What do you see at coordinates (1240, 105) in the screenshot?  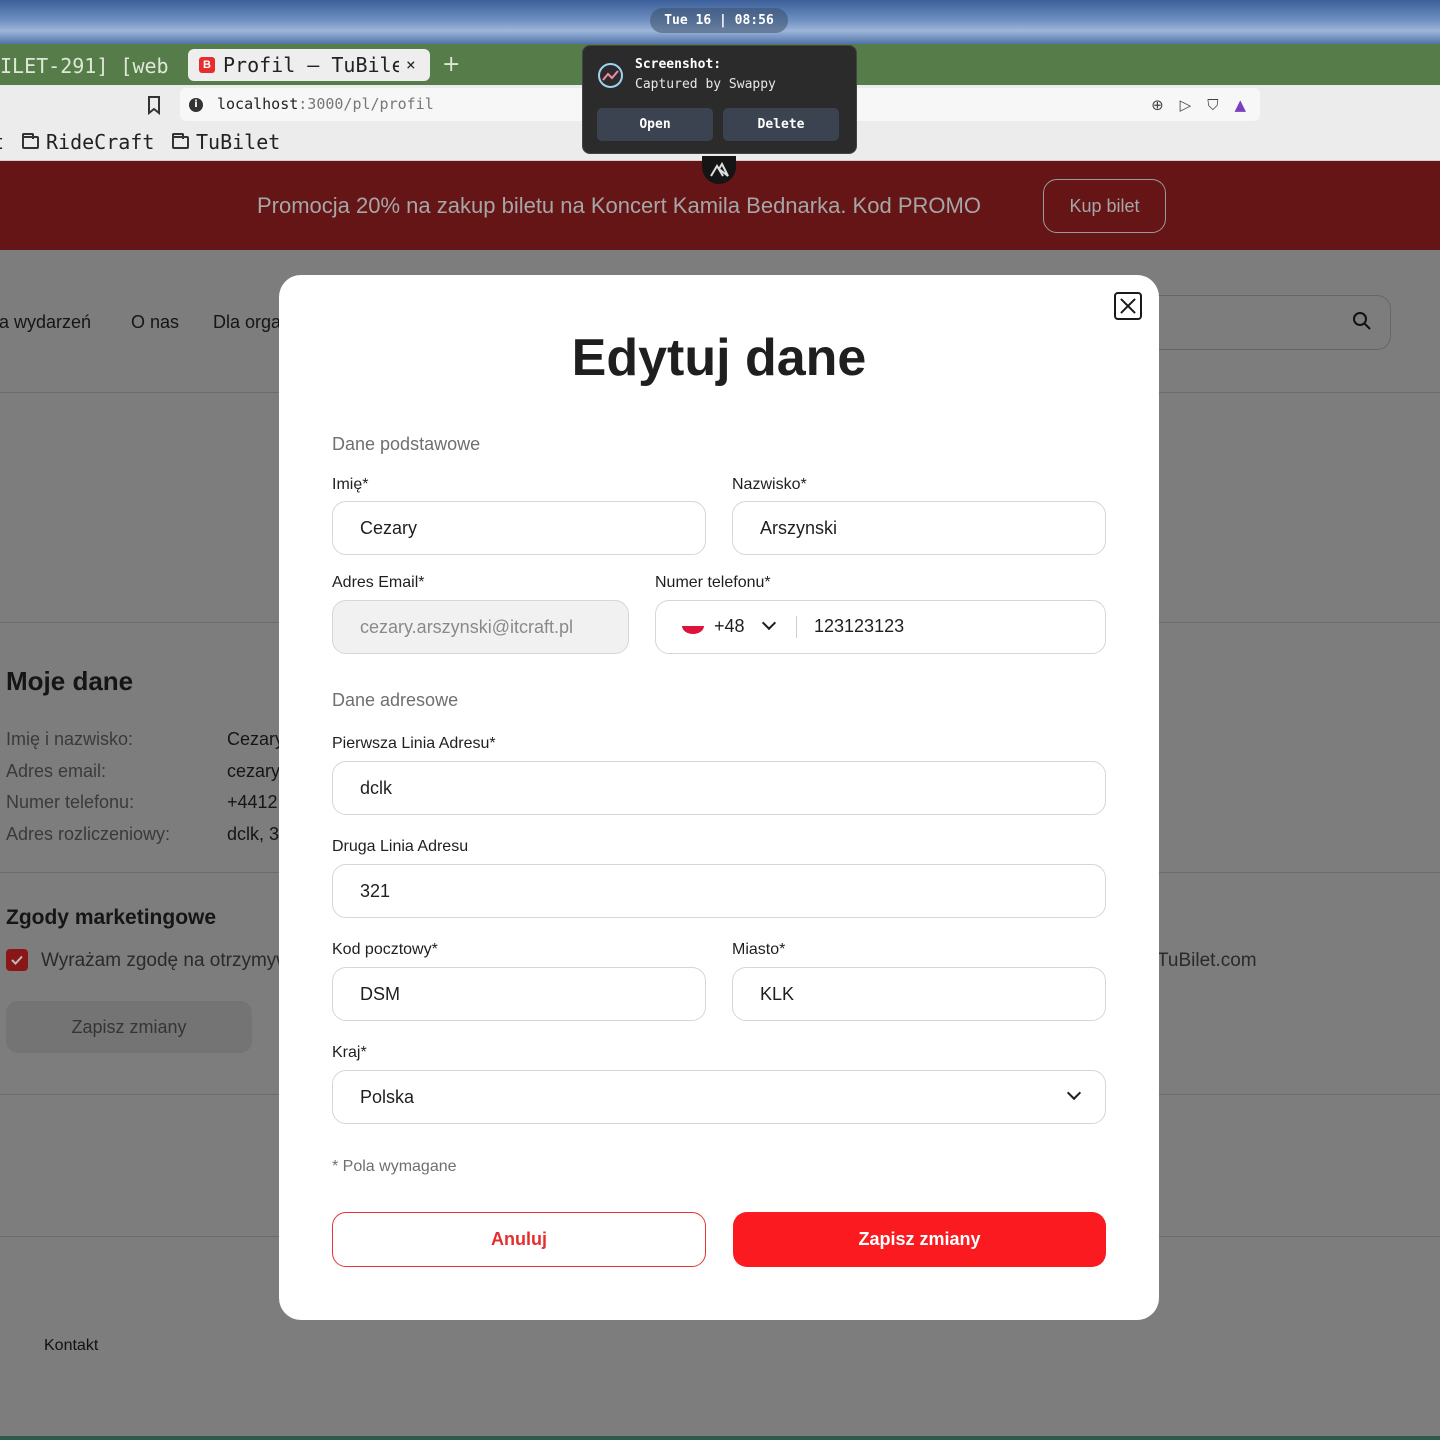 I see `brave-rewards-icon: ▲` at bounding box center [1240, 105].